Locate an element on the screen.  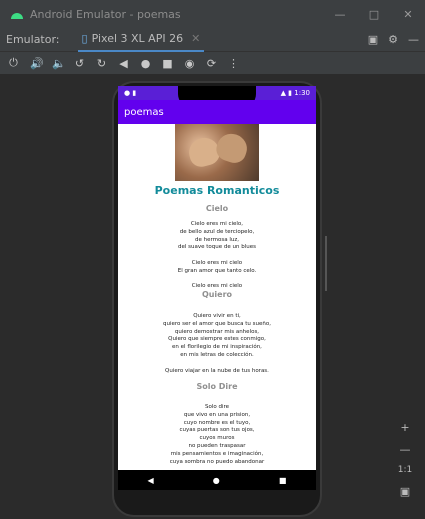
window-mode-icon: ▣ is located at coordinates (373, 39).